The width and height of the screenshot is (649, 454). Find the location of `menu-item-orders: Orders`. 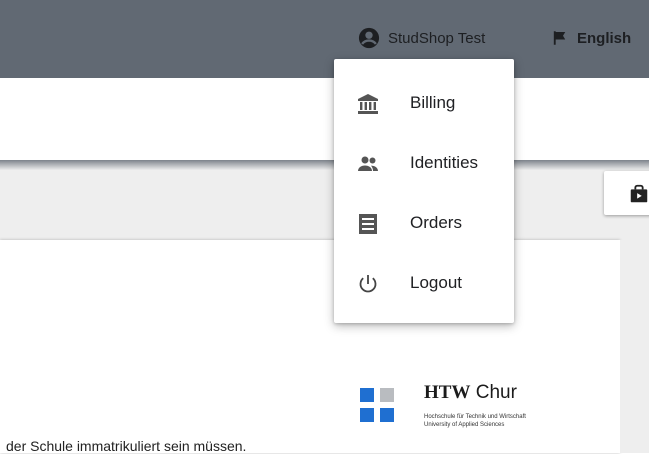

menu-item-orders: Orders is located at coordinates (424, 223).